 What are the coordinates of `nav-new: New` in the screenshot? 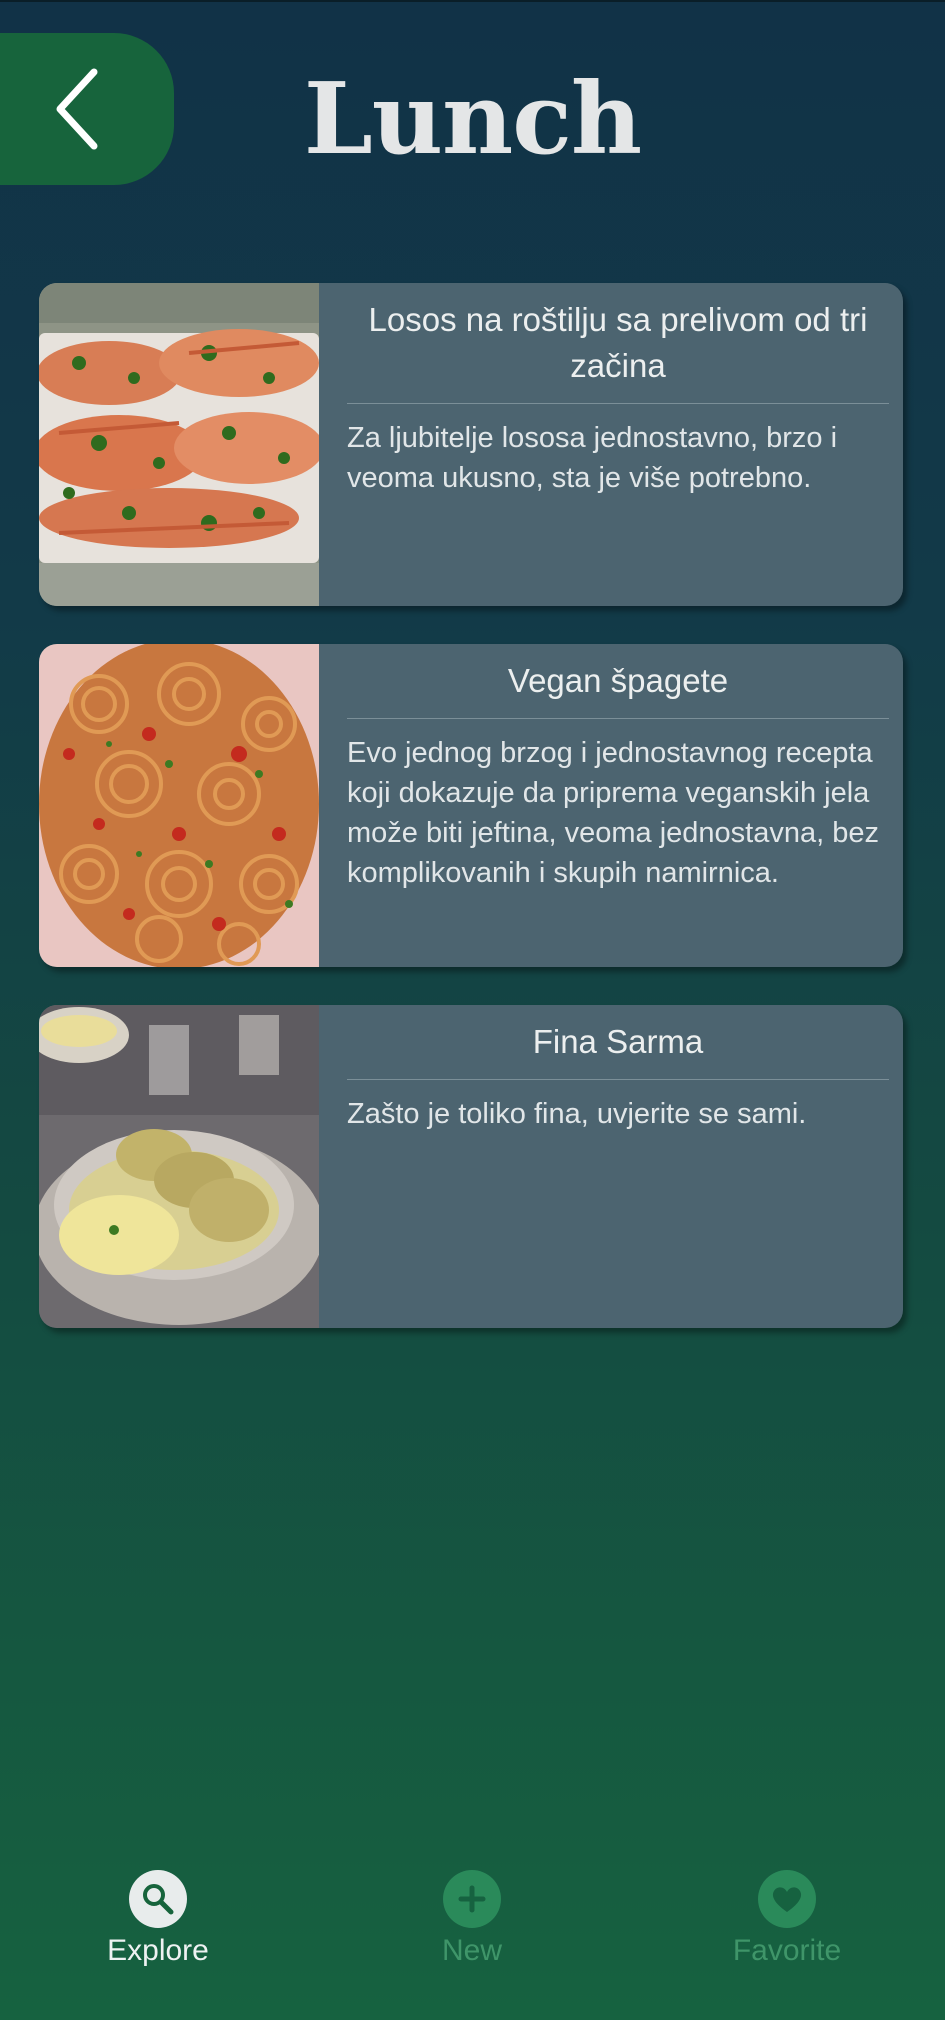 It's located at (472, 1919).